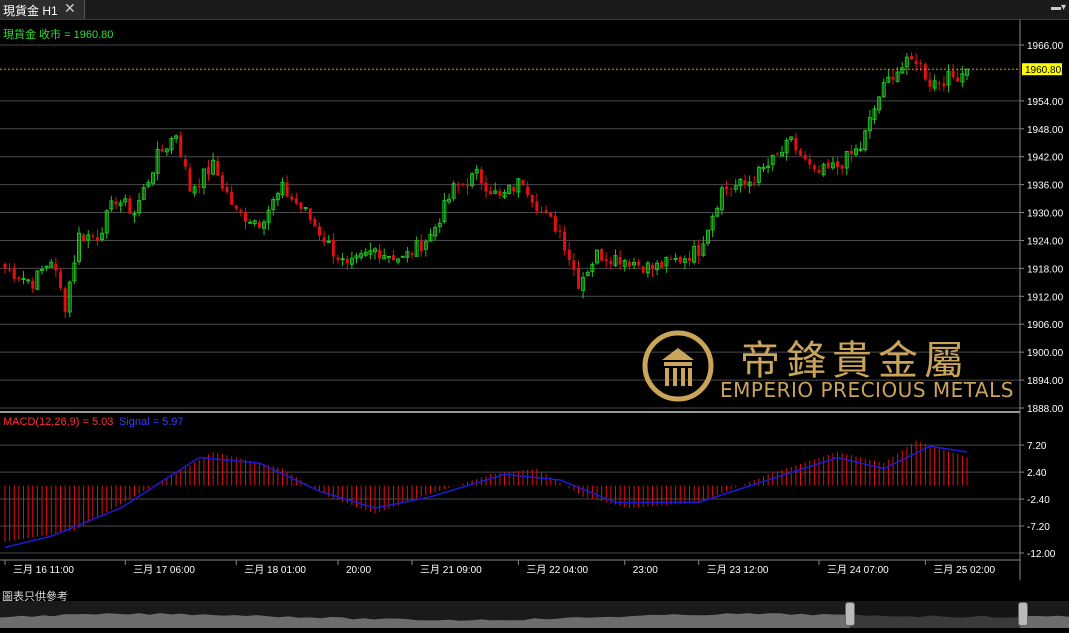 Image resolution: width=1069 pixels, height=633 pixels. What do you see at coordinates (850, 614) in the screenshot?
I see `navigator-left-handle` at bounding box center [850, 614].